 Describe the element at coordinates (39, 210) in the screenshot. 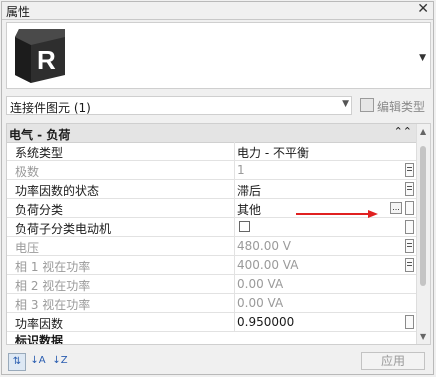

I see `property-name: 负荷分类` at that location.